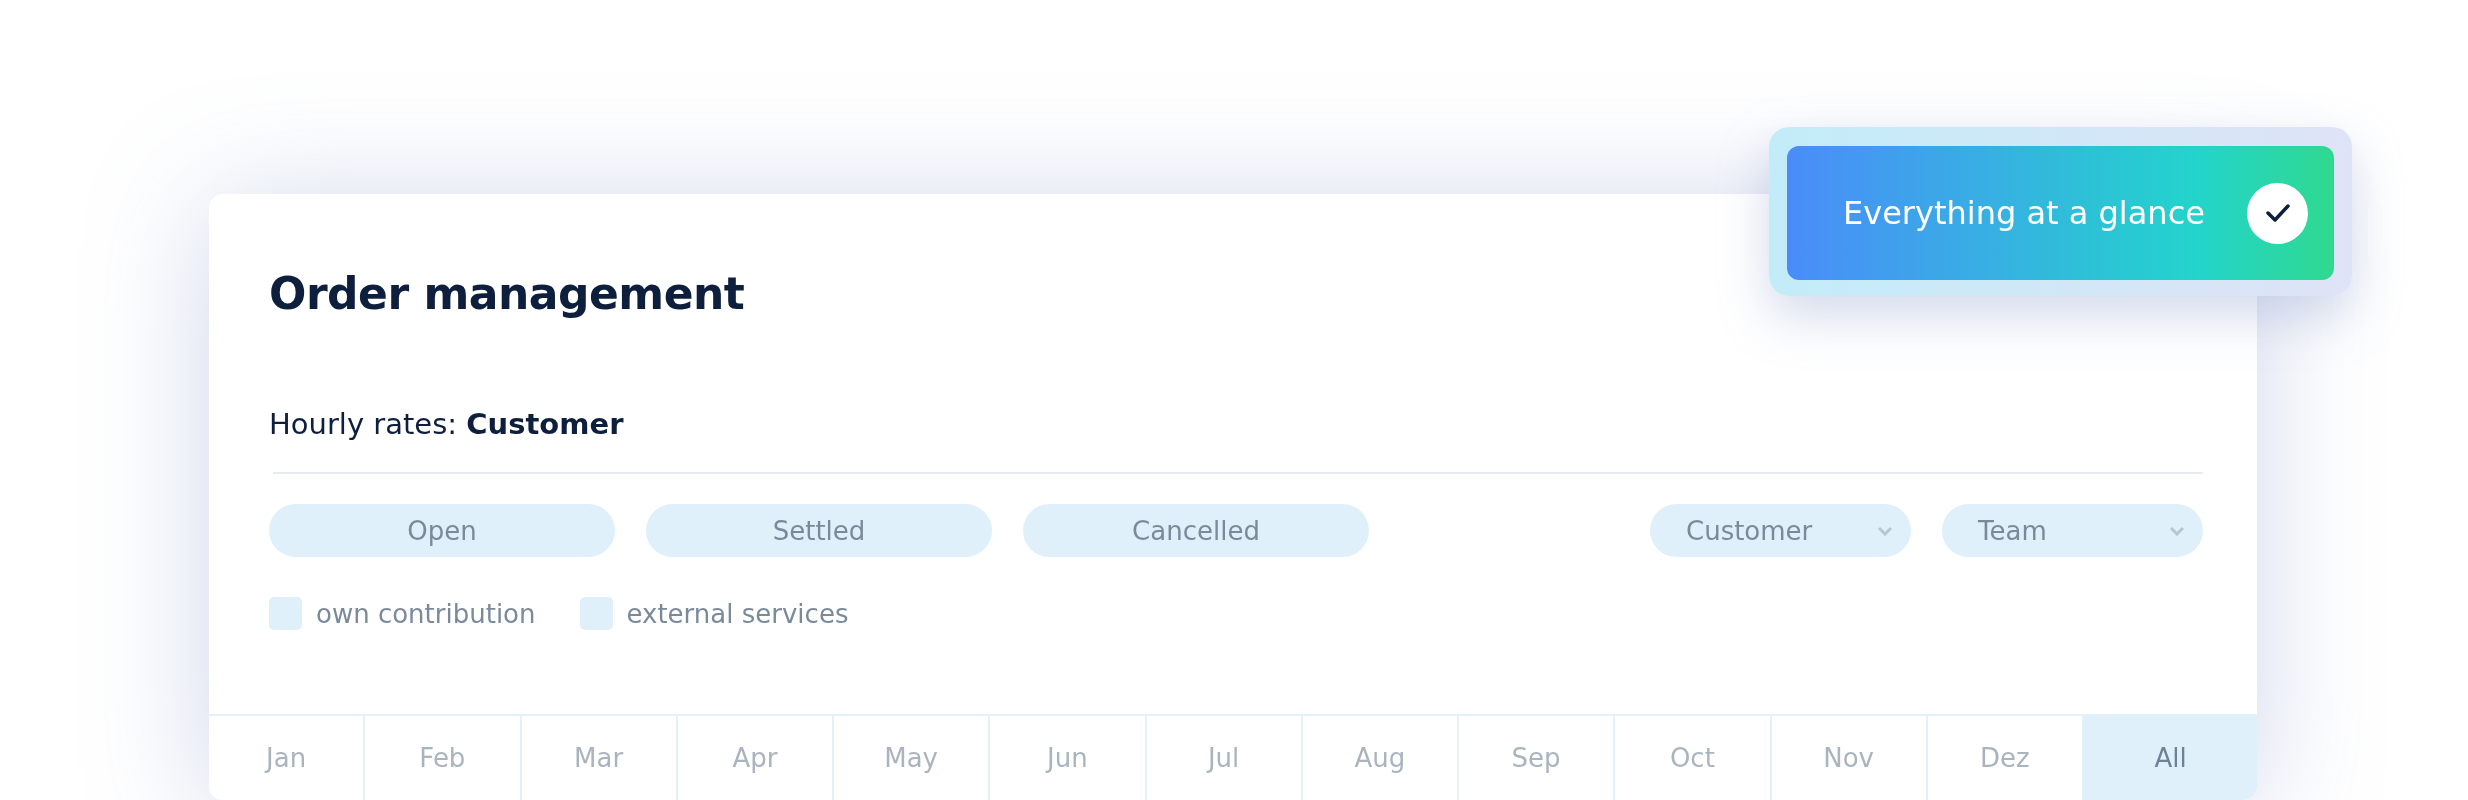 This screenshot has height=800, width=2468. What do you see at coordinates (2024, 213) in the screenshot?
I see `toast-text: Everything at a glance` at bounding box center [2024, 213].